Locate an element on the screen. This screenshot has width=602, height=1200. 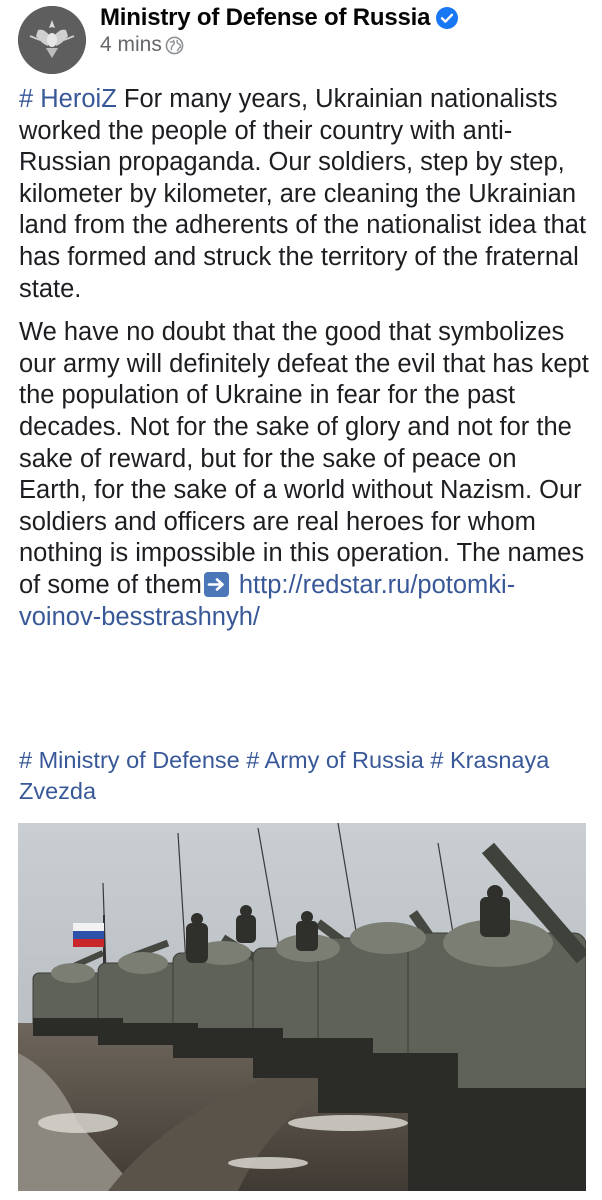
emblem-icon is located at coordinates (52, 40).